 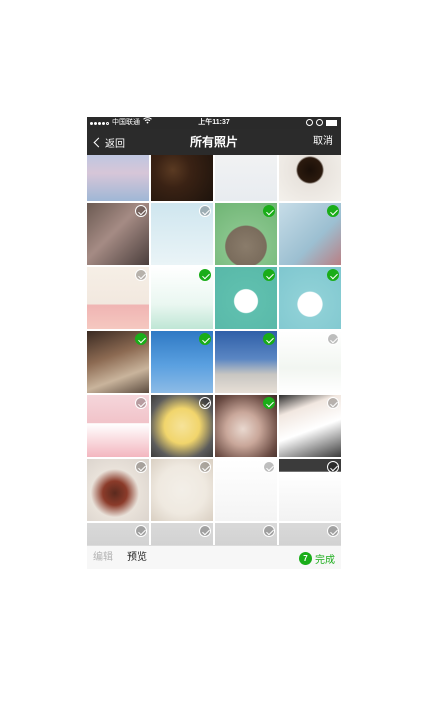 I want to click on done-button: 7 完成, so click(x=317, y=557).